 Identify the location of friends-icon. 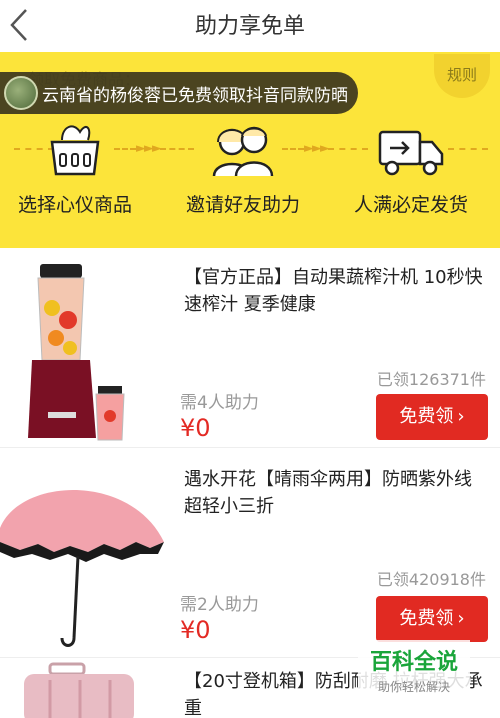
(243, 149).